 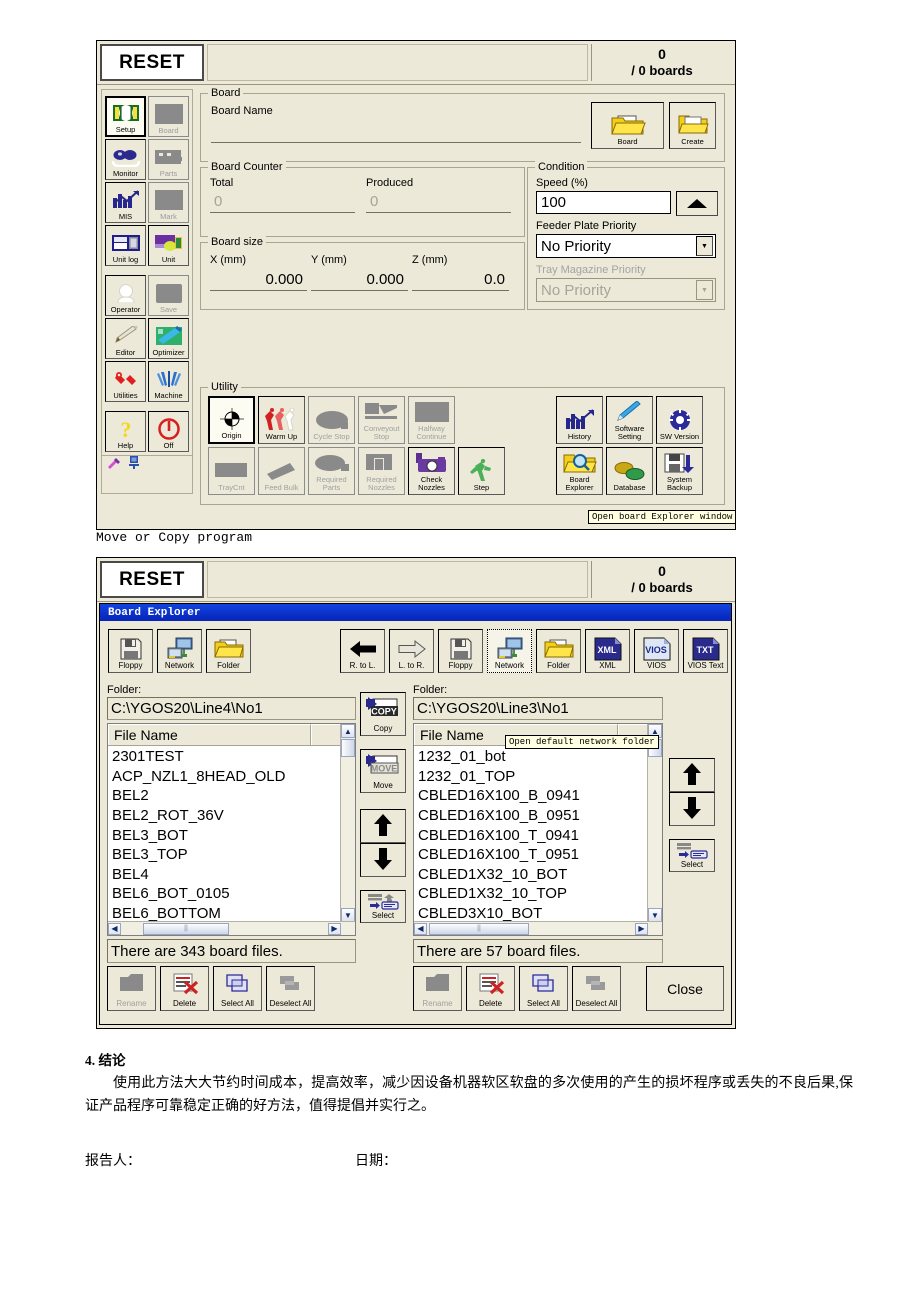 What do you see at coordinates (237, 988) in the screenshot?
I see `left-select-all-button: Select All` at bounding box center [237, 988].